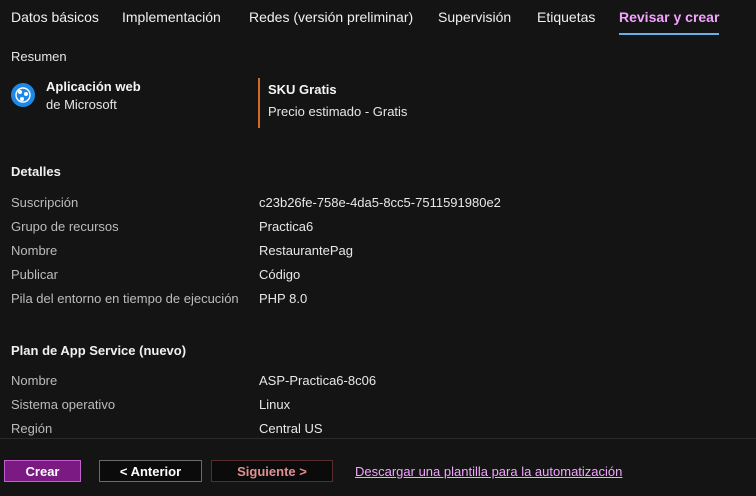 This screenshot has width=756, height=496. Describe the element at coordinates (34, 380) in the screenshot. I see `plan-label-name: Nombre` at that location.